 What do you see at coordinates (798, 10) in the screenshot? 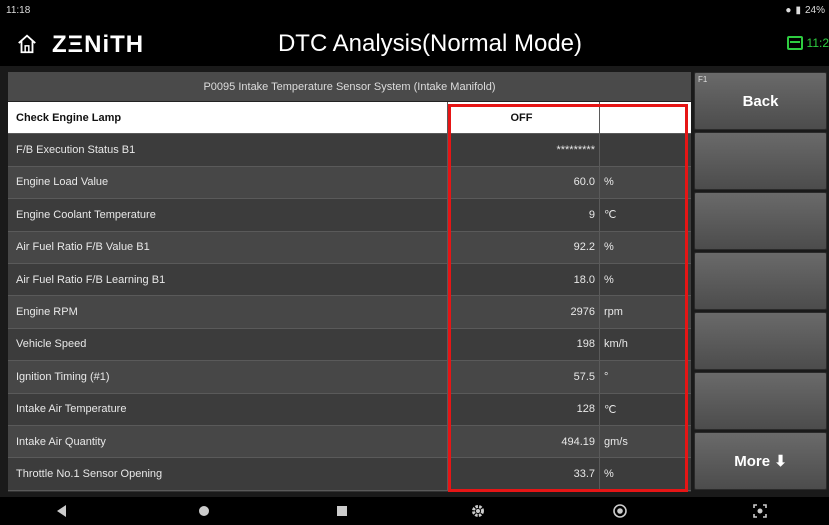
I see `battery-icon: ▮` at bounding box center [798, 10].